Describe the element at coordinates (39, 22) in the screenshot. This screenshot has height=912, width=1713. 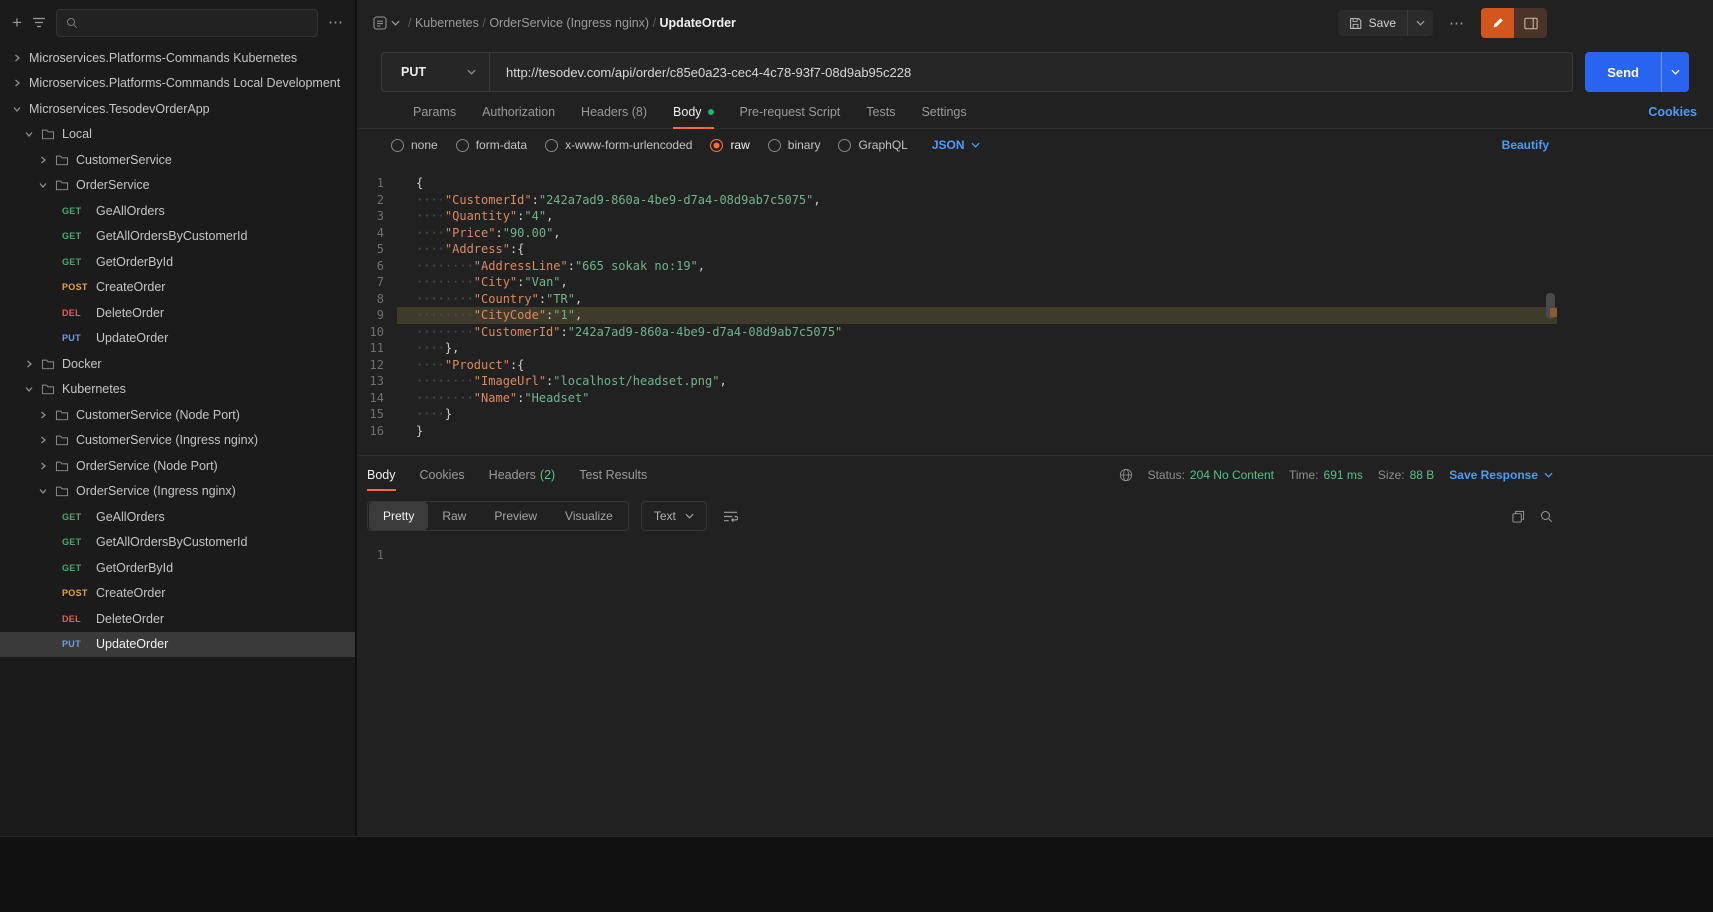
I see `filter-icon` at that location.